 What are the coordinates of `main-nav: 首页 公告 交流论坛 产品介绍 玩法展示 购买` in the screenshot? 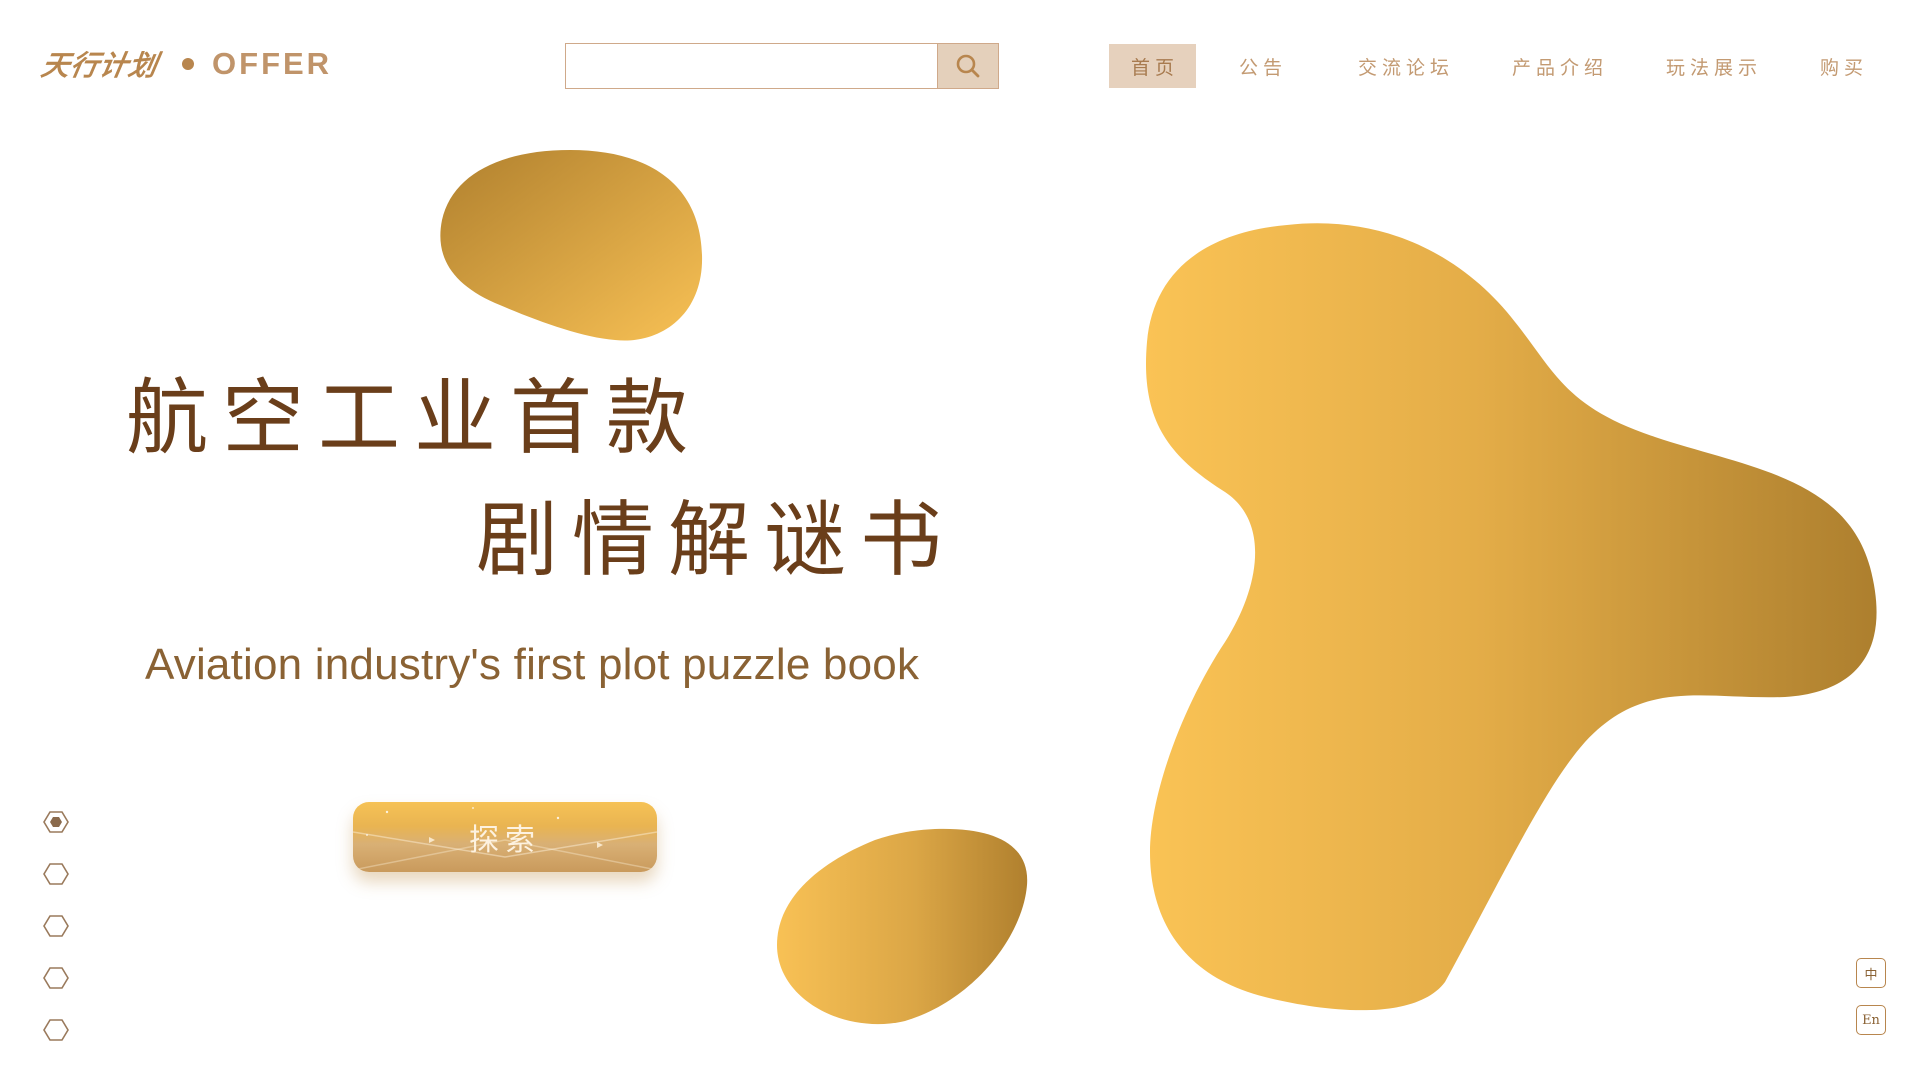 It's located at (1514, 66).